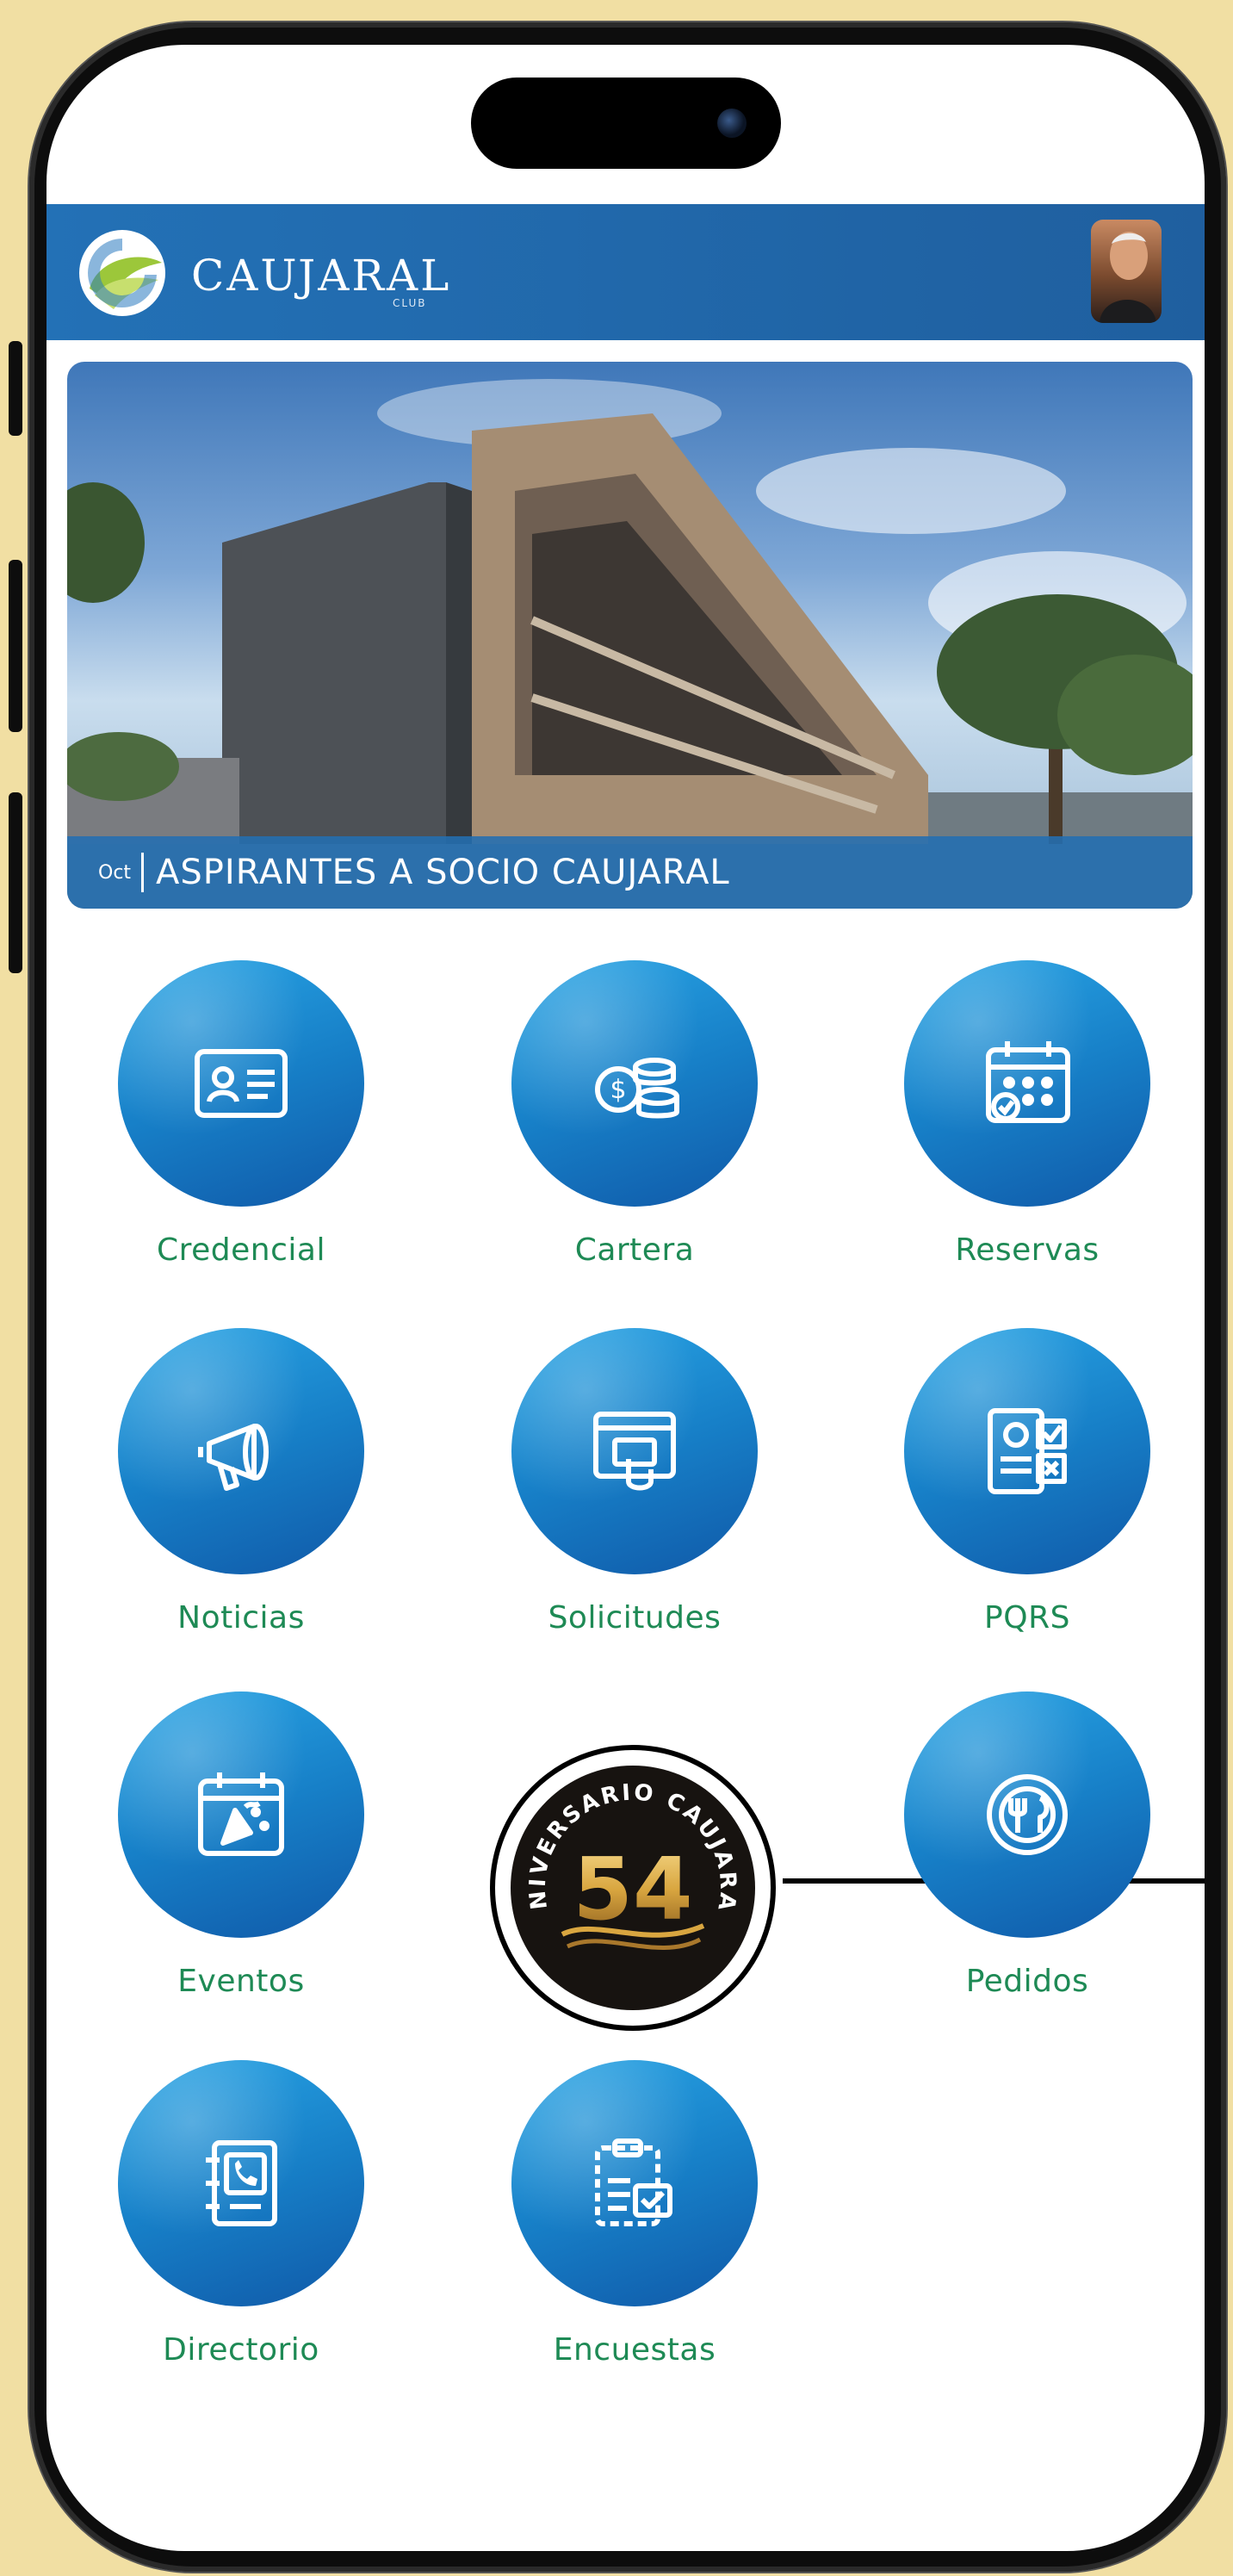 The height and width of the screenshot is (2576, 1233). I want to click on calendar-icon, so click(1028, 1082).